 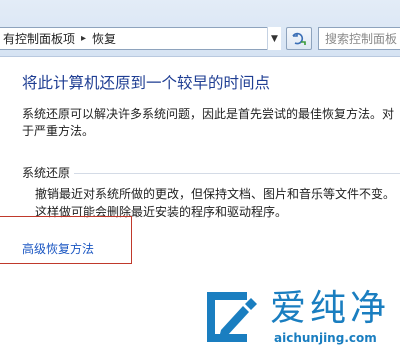 I want to click on page-description: 系统还原可以解决许多系统问题，因此是首先尝试的最佳恢复方法。对于严重方法。, so click(x=208, y=122).